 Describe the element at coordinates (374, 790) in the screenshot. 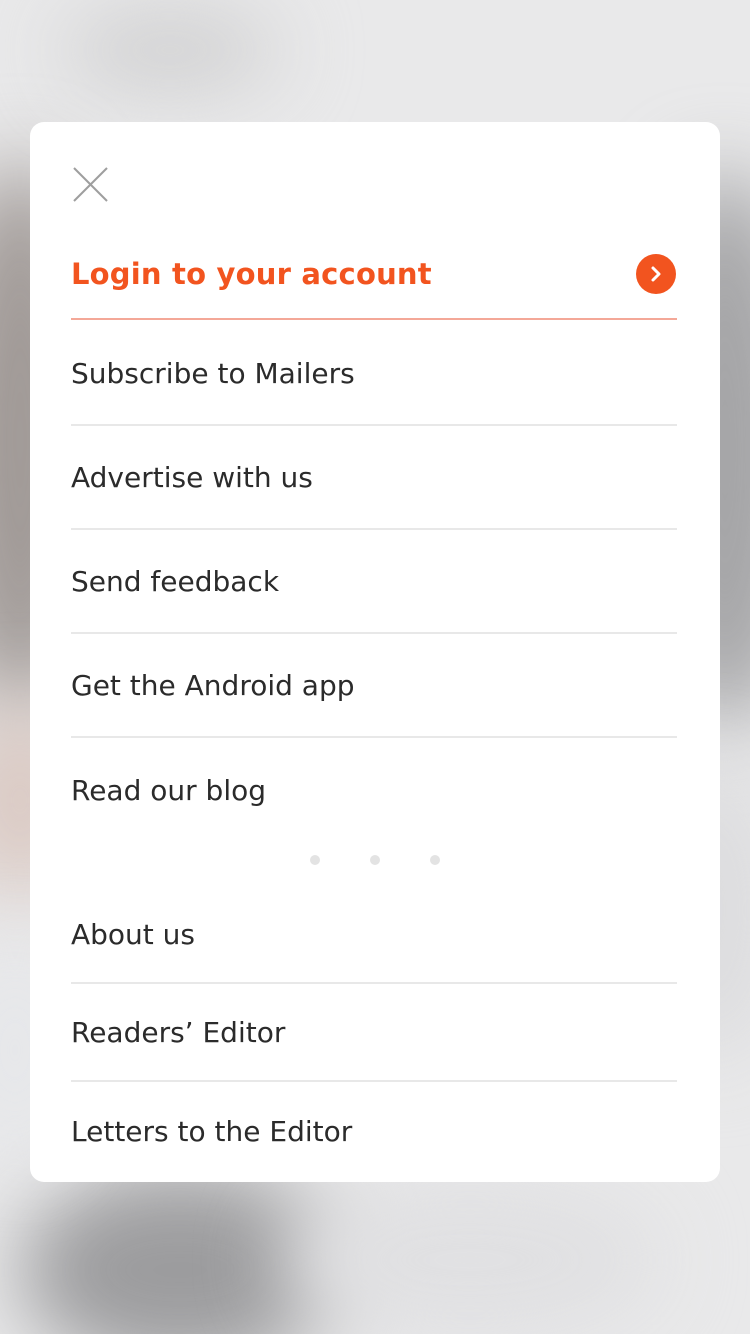

I see `menu-item-read-blog: Read our blog` at that location.